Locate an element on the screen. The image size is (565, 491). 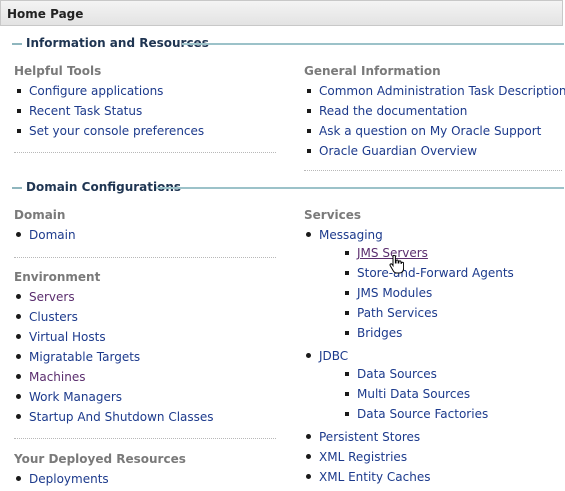
persistent-stores-link: Persistent Stores is located at coordinates (369, 437).